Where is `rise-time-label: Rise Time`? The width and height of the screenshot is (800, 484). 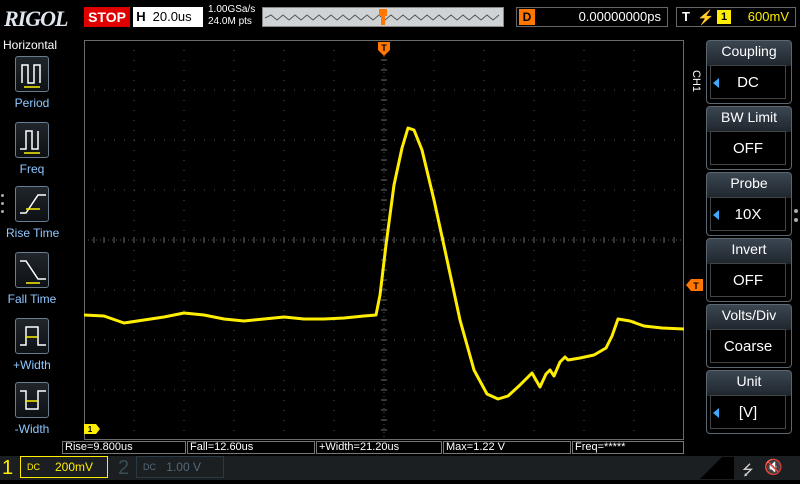
rise-time-label: Rise Time is located at coordinates (33, 233).